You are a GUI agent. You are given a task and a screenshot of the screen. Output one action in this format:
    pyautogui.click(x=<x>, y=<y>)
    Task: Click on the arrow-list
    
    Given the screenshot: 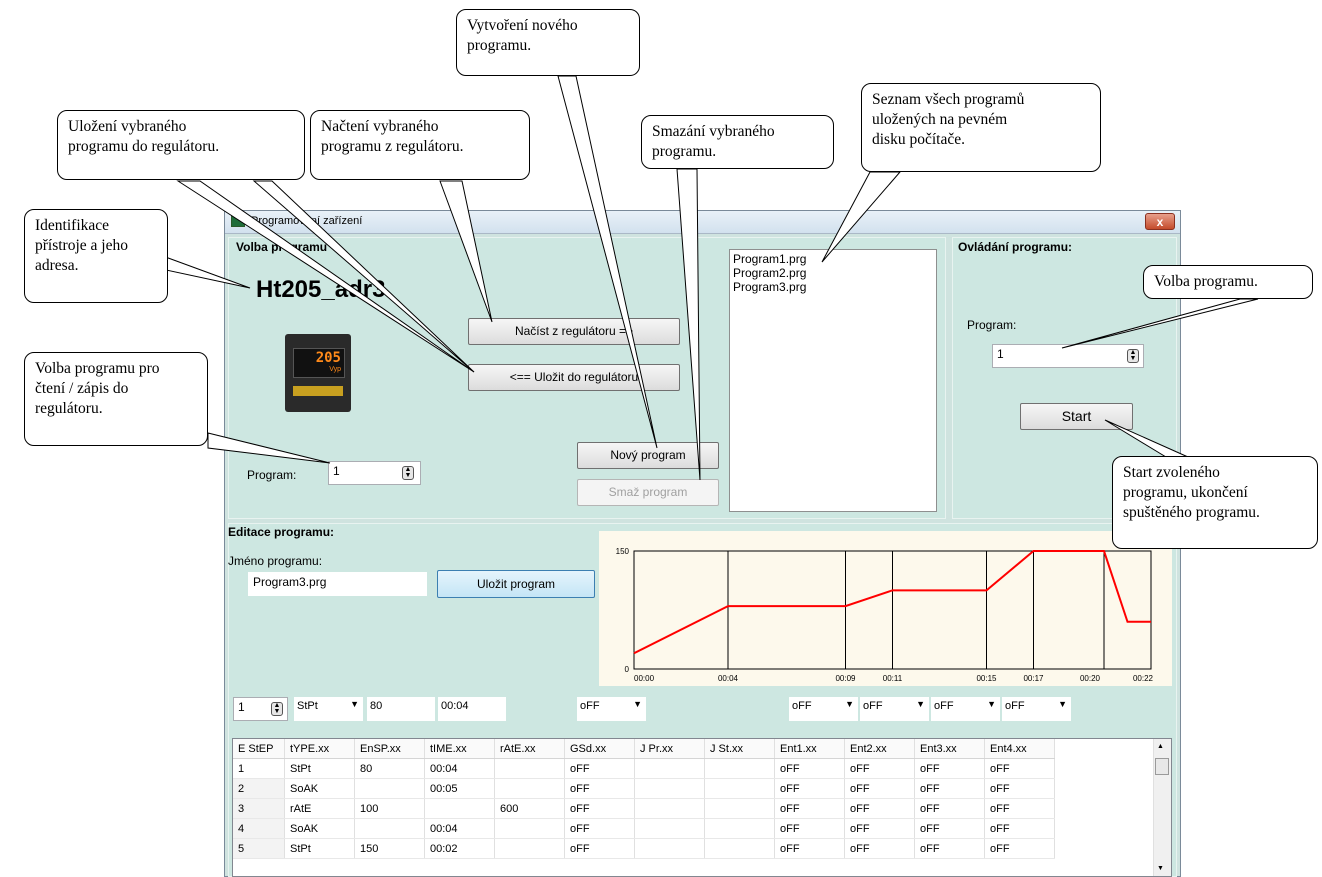 What is the action you would take?
    pyautogui.click(x=861, y=217)
    